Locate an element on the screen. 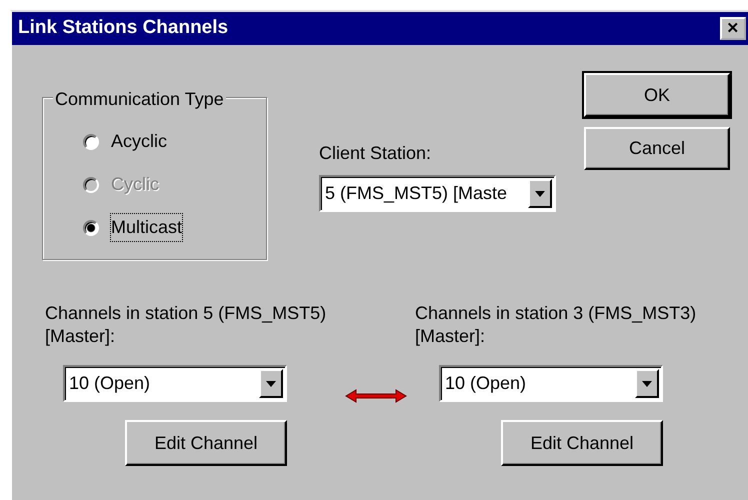 This screenshot has width=748, height=500. double-arrow-icon is located at coordinates (376, 396).